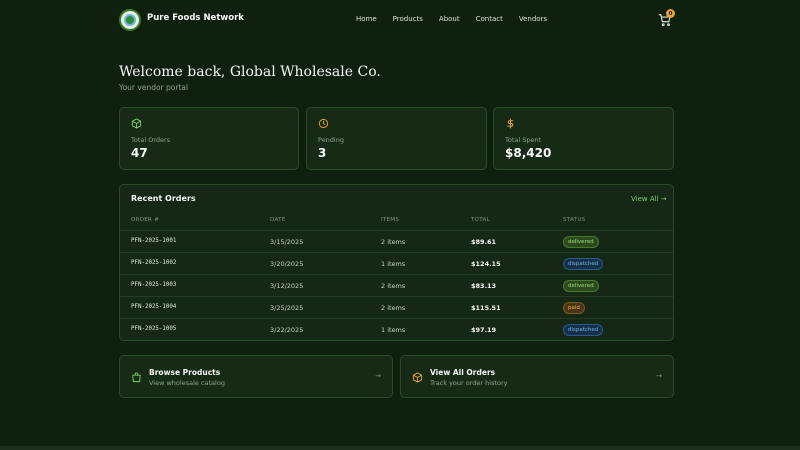  Describe the element at coordinates (484, 330) in the screenshot. I see `order-total: $97.19` at that location.